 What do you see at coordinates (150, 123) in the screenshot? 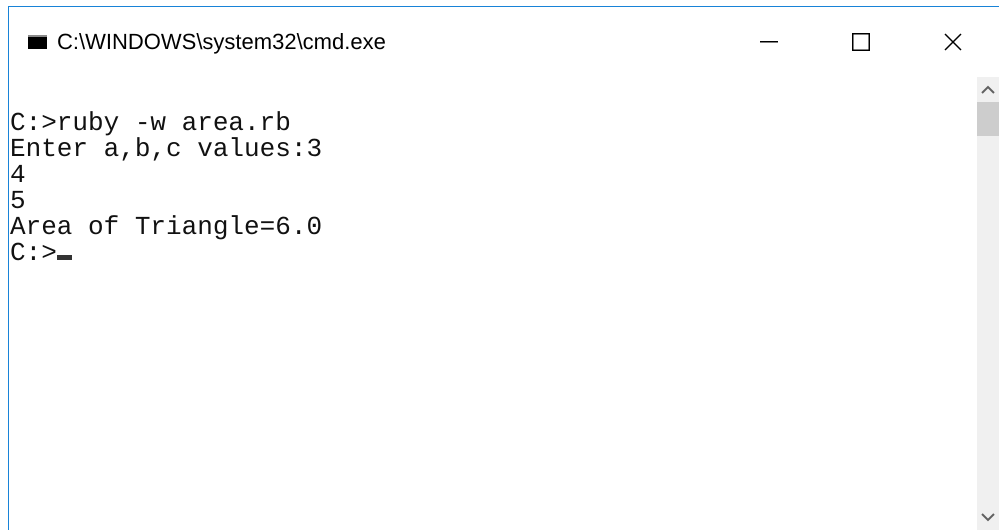
I see `console-line: C:>ruby -w area.rb` at bounding box center [150, 123].